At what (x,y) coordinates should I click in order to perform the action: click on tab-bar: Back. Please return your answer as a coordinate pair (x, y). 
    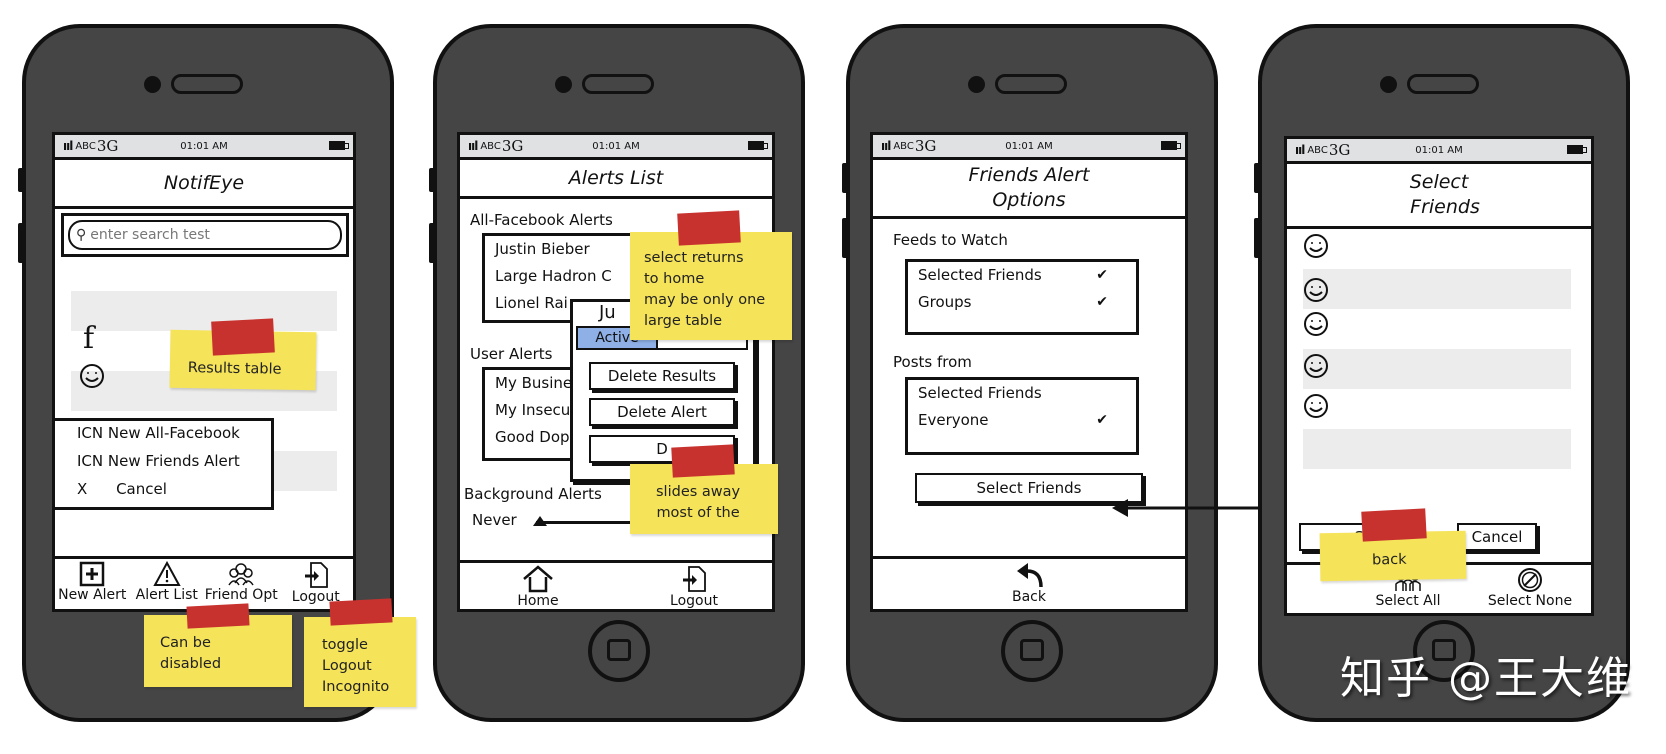
    Looking at the image, I should click on (1029, 582).